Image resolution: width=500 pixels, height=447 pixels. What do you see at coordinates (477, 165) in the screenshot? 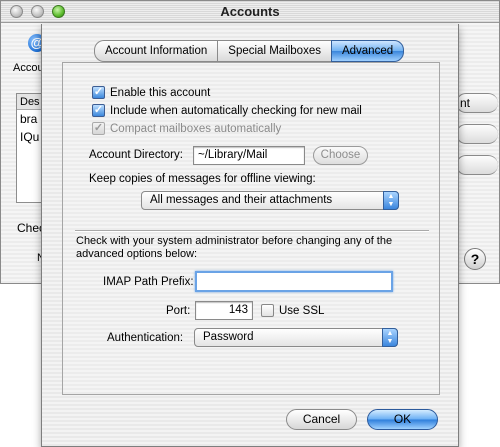
I see `remove-account-button` at bounding box center [477, 165].